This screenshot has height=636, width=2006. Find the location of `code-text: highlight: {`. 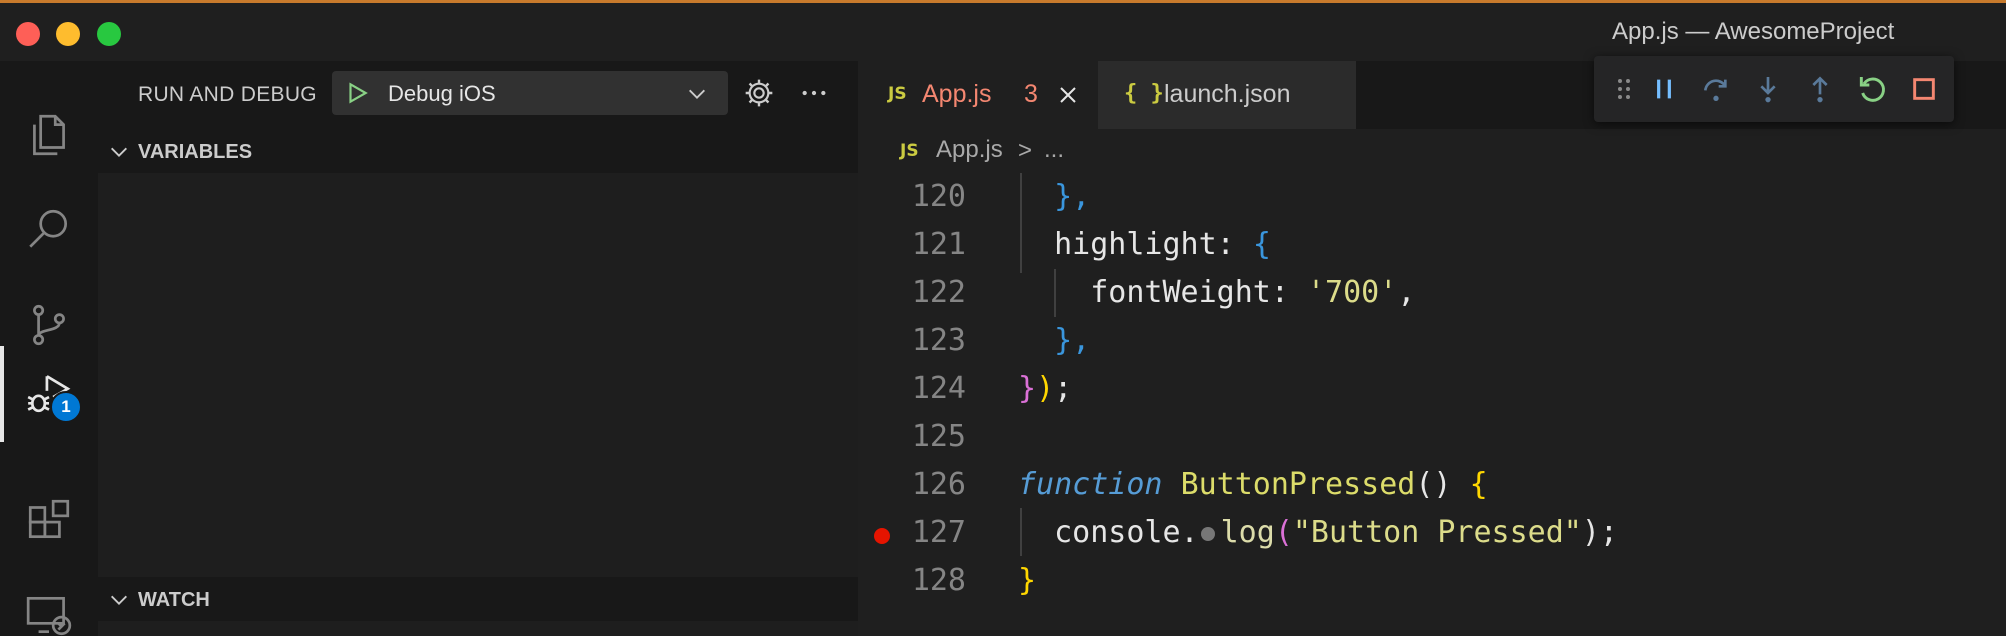

code-text: highlight: { is located at coordinates (1162, 244).